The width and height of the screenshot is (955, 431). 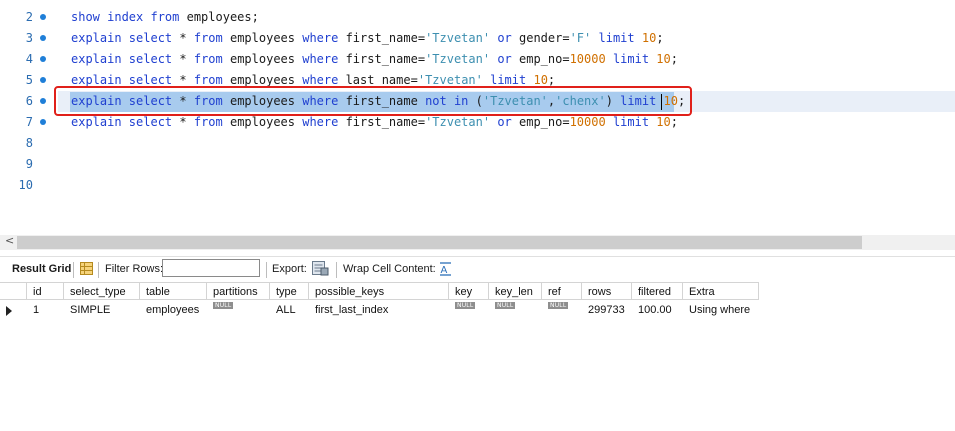 What do you see at coordinates (29, 122) in the screenshot?
I see `line-number: 7` at bounding box center [29, 122].